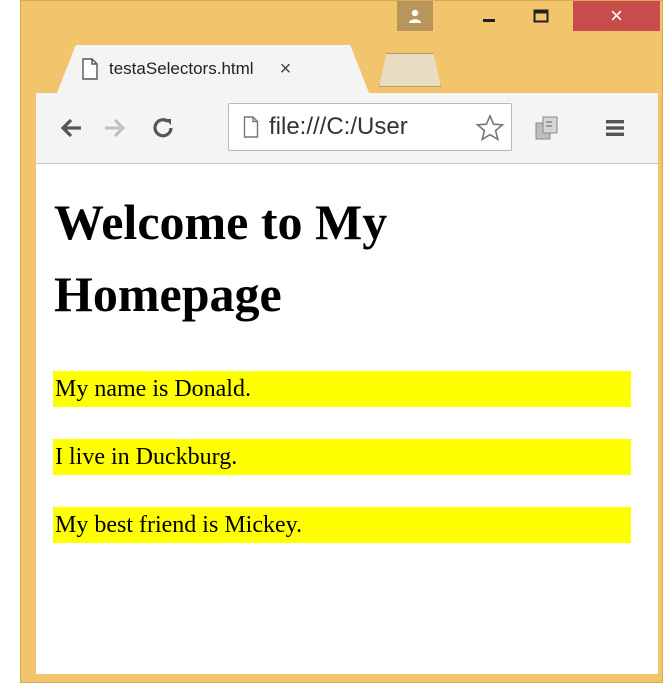 The image size is (667, 683). What do you see at coordinates (342, 457) in the screenshot?
I see `paragraph-location: I live in Duckburg.` at bounding box center [342, 457].